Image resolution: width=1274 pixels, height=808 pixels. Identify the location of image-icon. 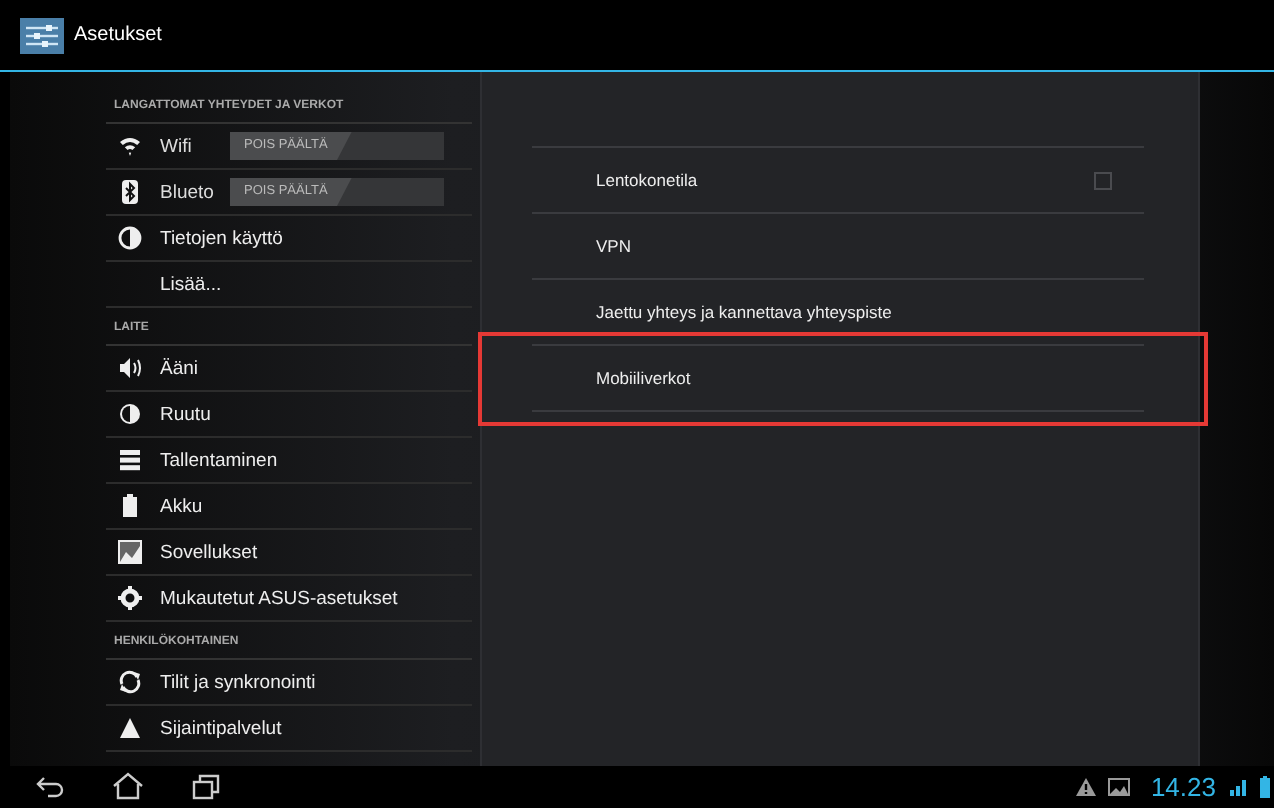
(1119, 786).